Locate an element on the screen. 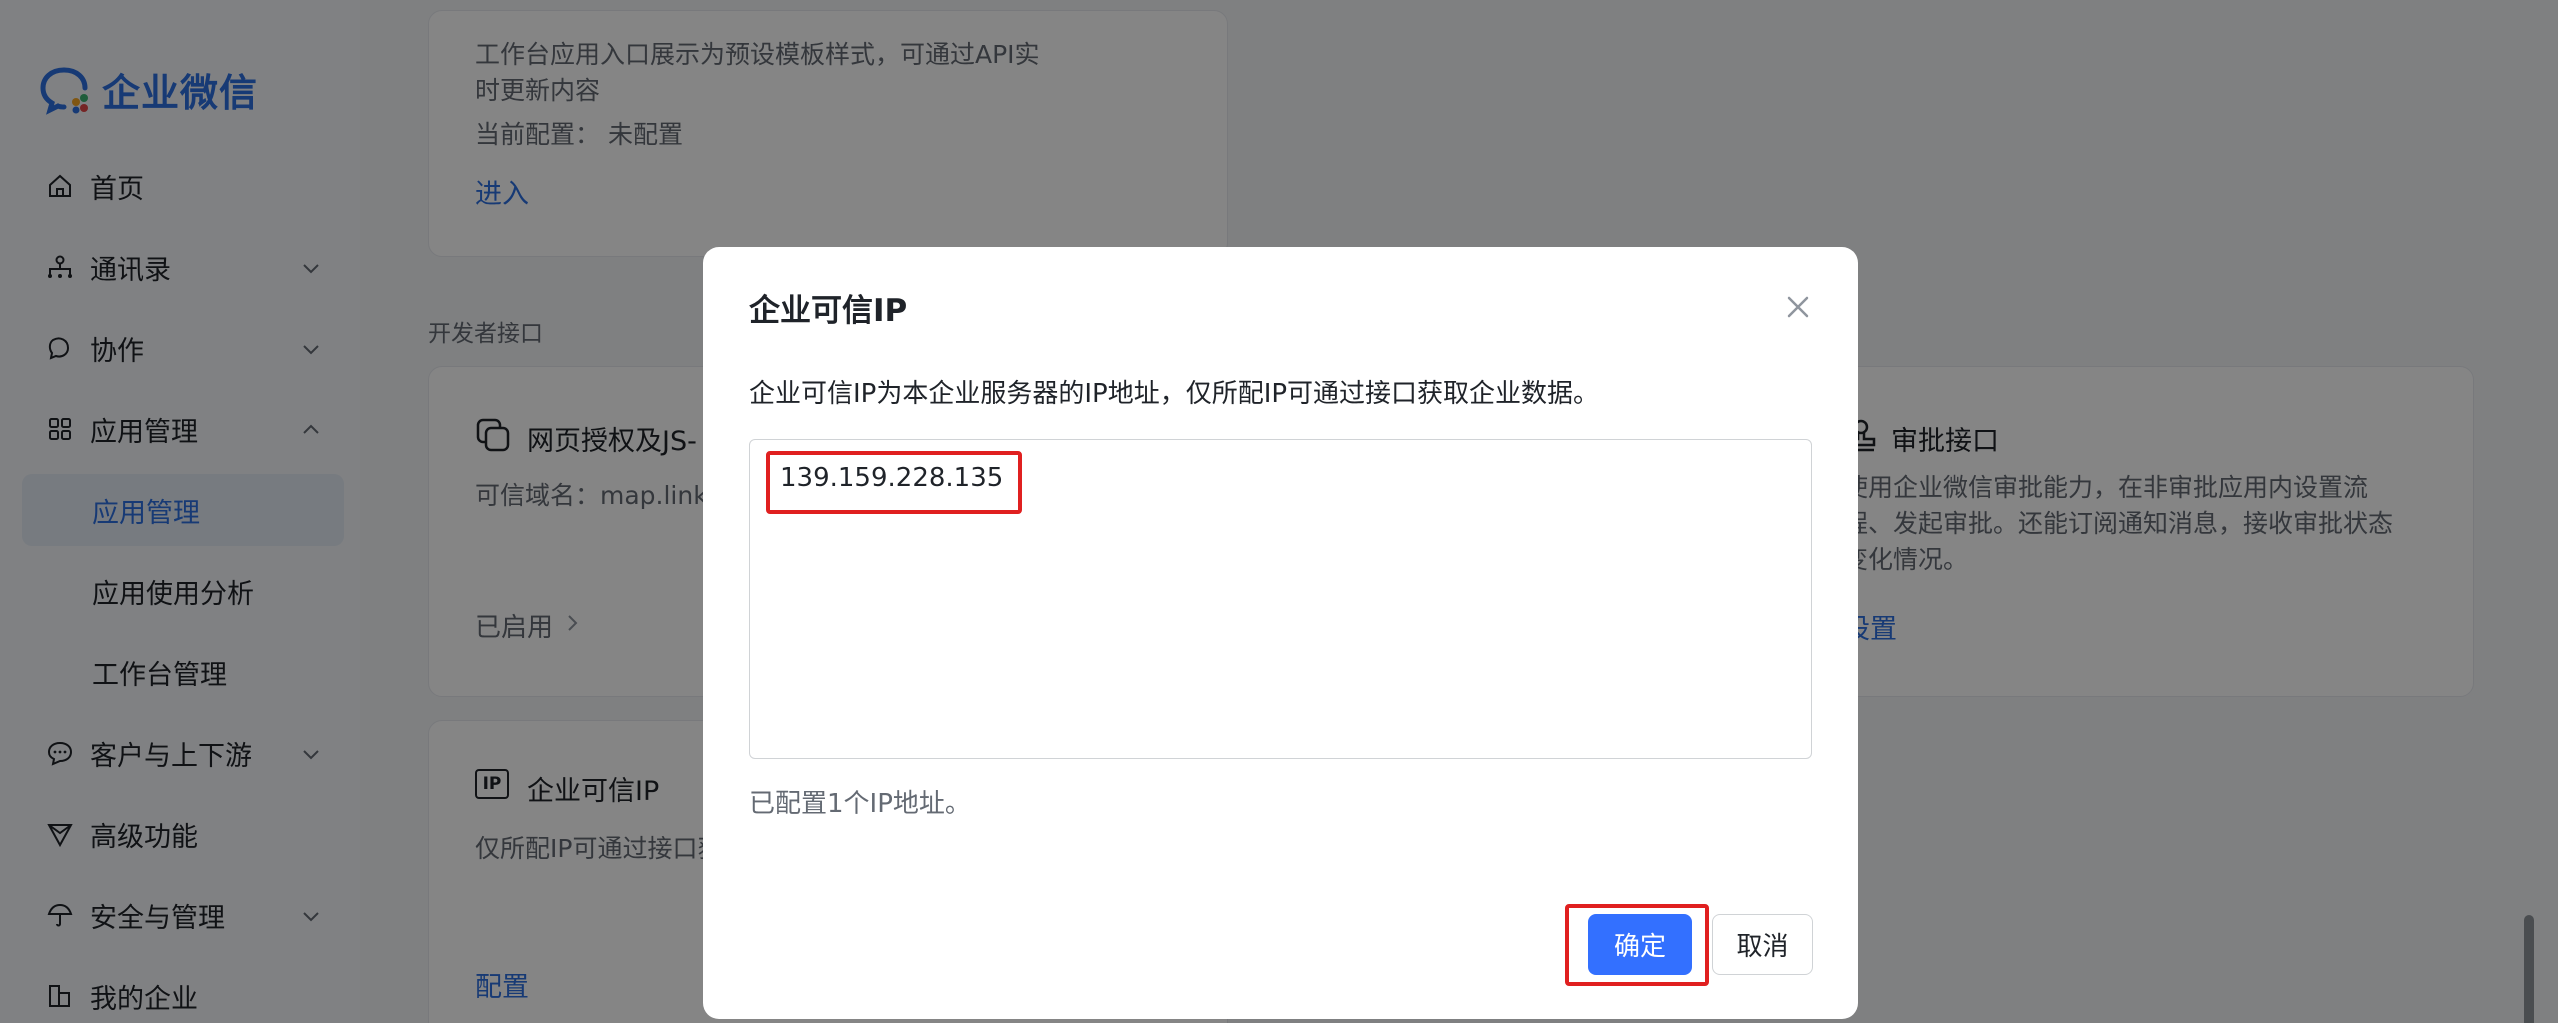  cancel-button: 取消 is located at coordinates (1762, 944).